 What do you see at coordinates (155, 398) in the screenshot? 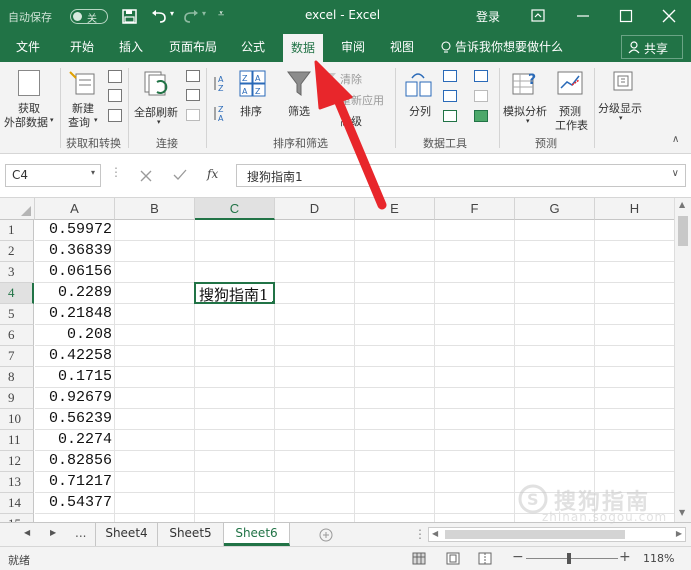
I see `cell-b9` at bounding box center [155, 398].